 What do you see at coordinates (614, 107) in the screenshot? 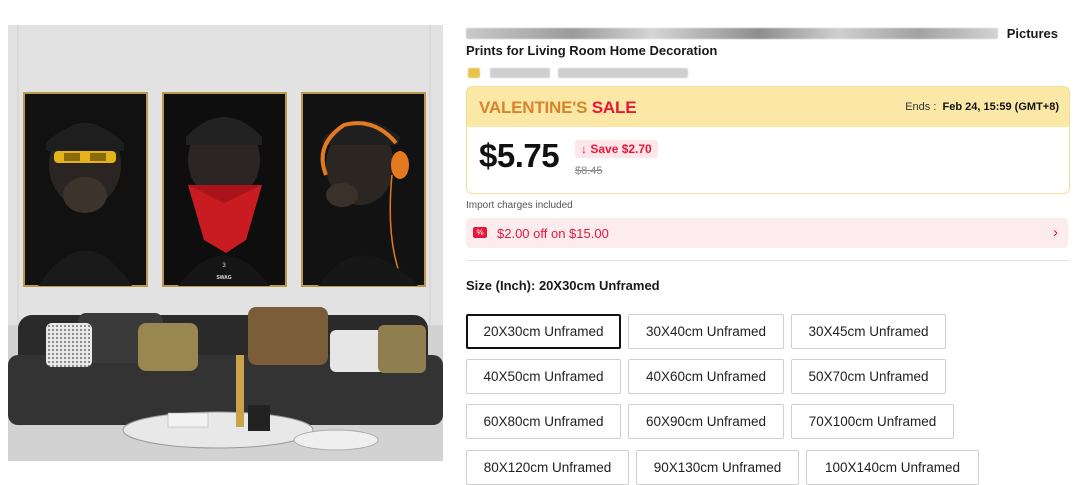
I see `sale-title-part: SALE` at bounding box center [614, 107].